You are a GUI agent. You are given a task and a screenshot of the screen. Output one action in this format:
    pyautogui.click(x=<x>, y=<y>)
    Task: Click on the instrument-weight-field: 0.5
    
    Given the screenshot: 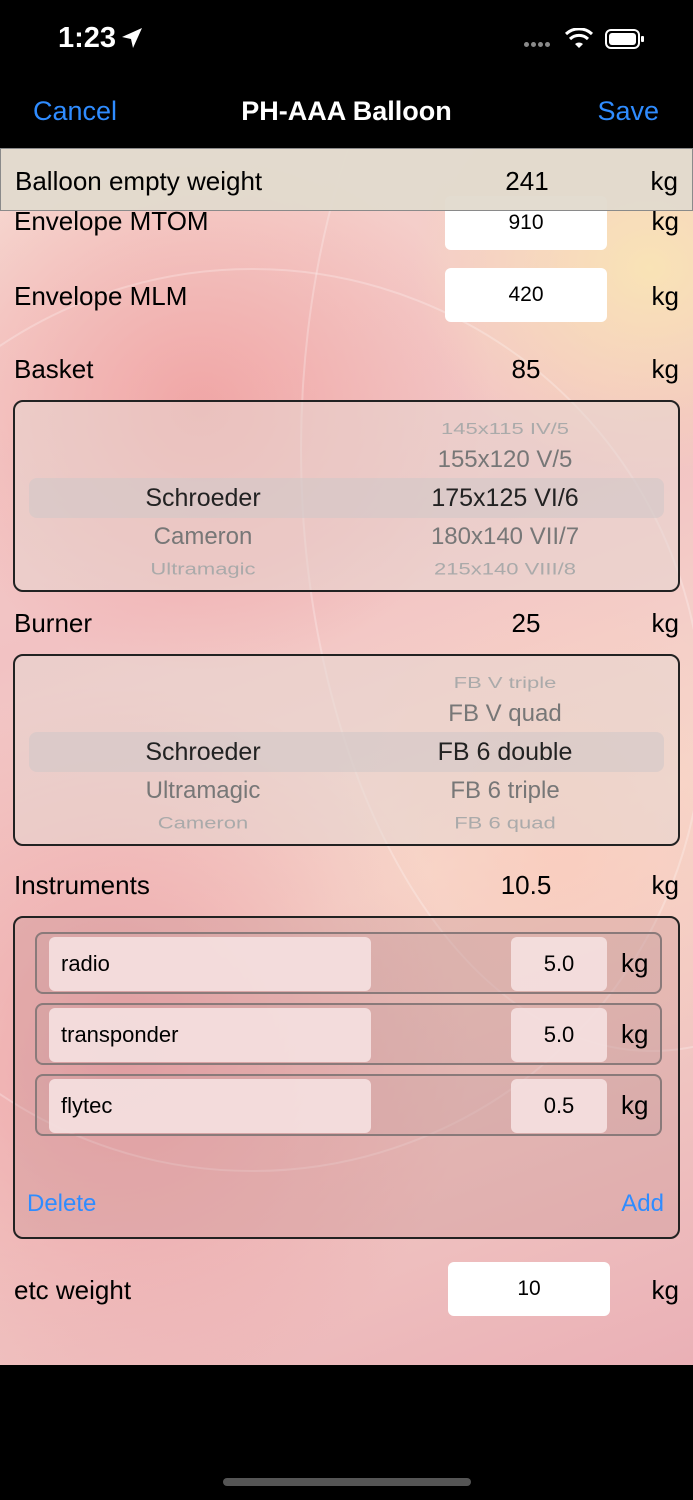 What is the action you would take?
    pyautogui.click(x=559, y=1106)
    